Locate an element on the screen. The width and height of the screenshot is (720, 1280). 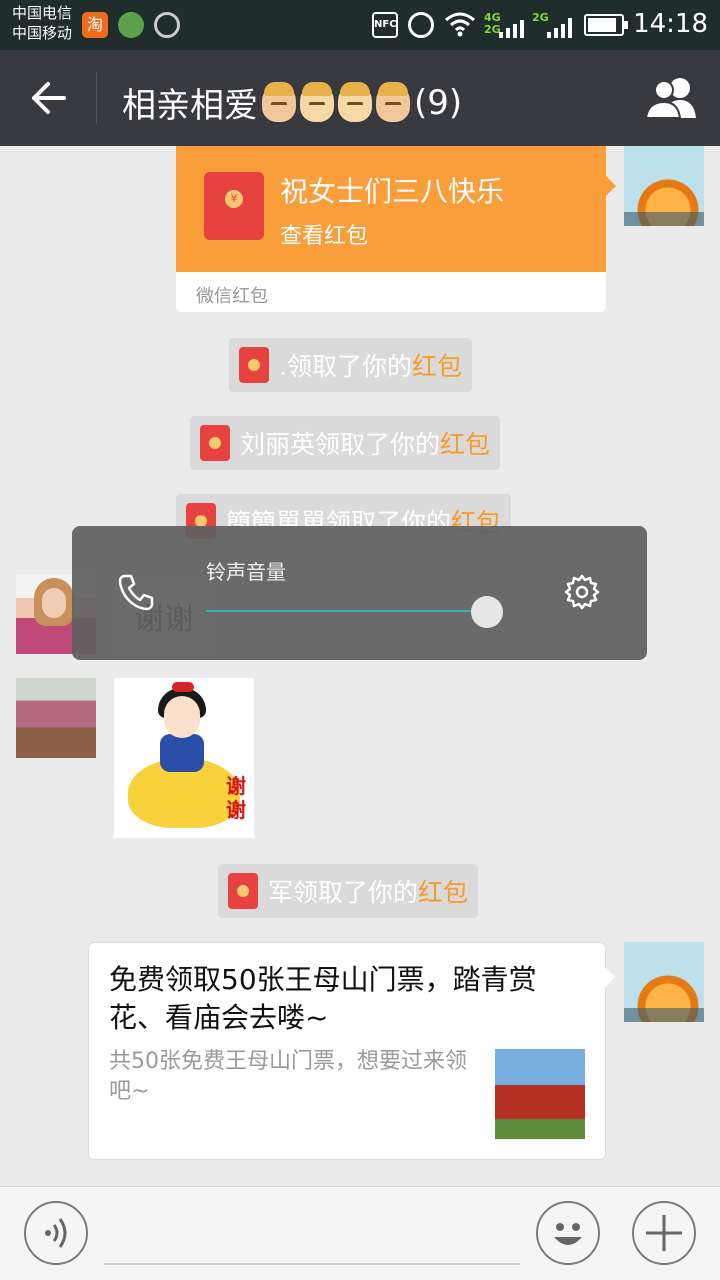
red-packet-icon is located at coordinates (234, 206).